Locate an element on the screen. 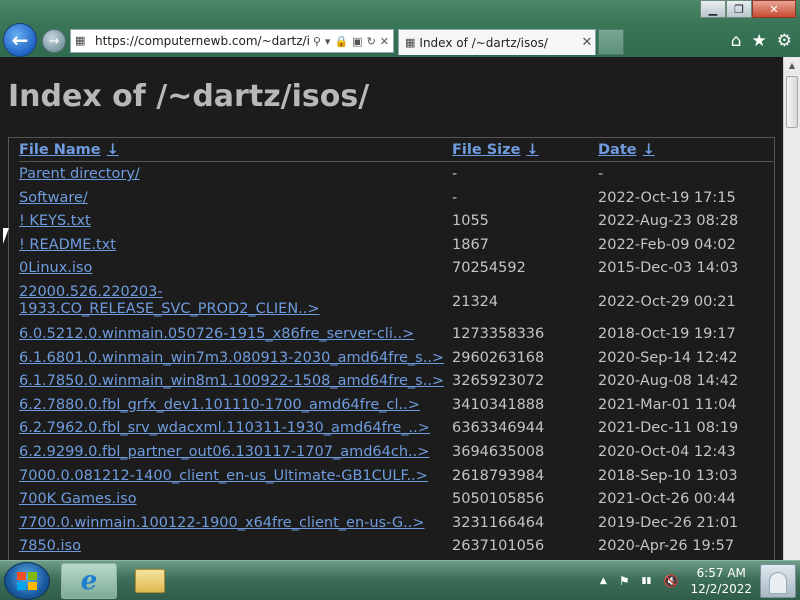 The height and width of the screenshot is (600, 800). file-size: 3694635008 is located at coordinates (498, 452).